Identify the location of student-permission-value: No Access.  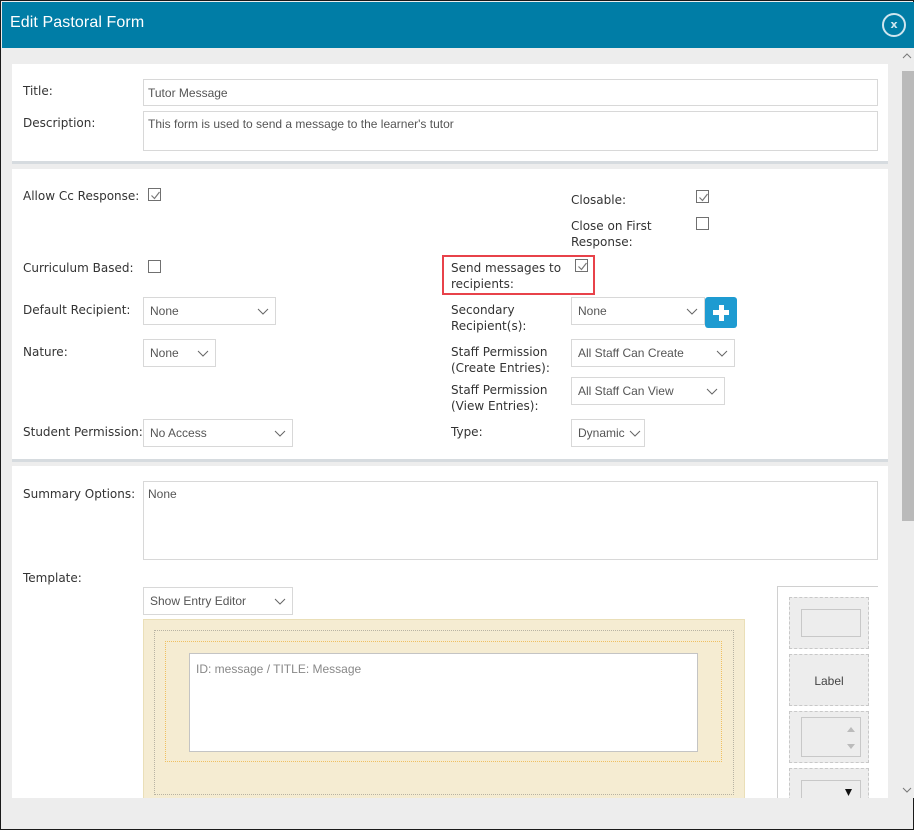
(178, 433).